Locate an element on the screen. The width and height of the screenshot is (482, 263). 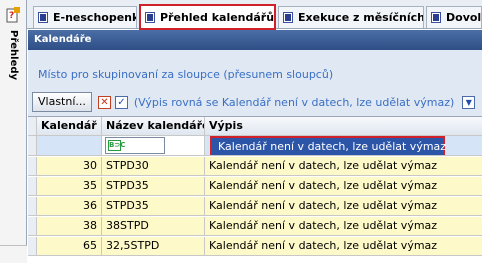
cell-kalendar: 35 is located at coordinates (69, 186).